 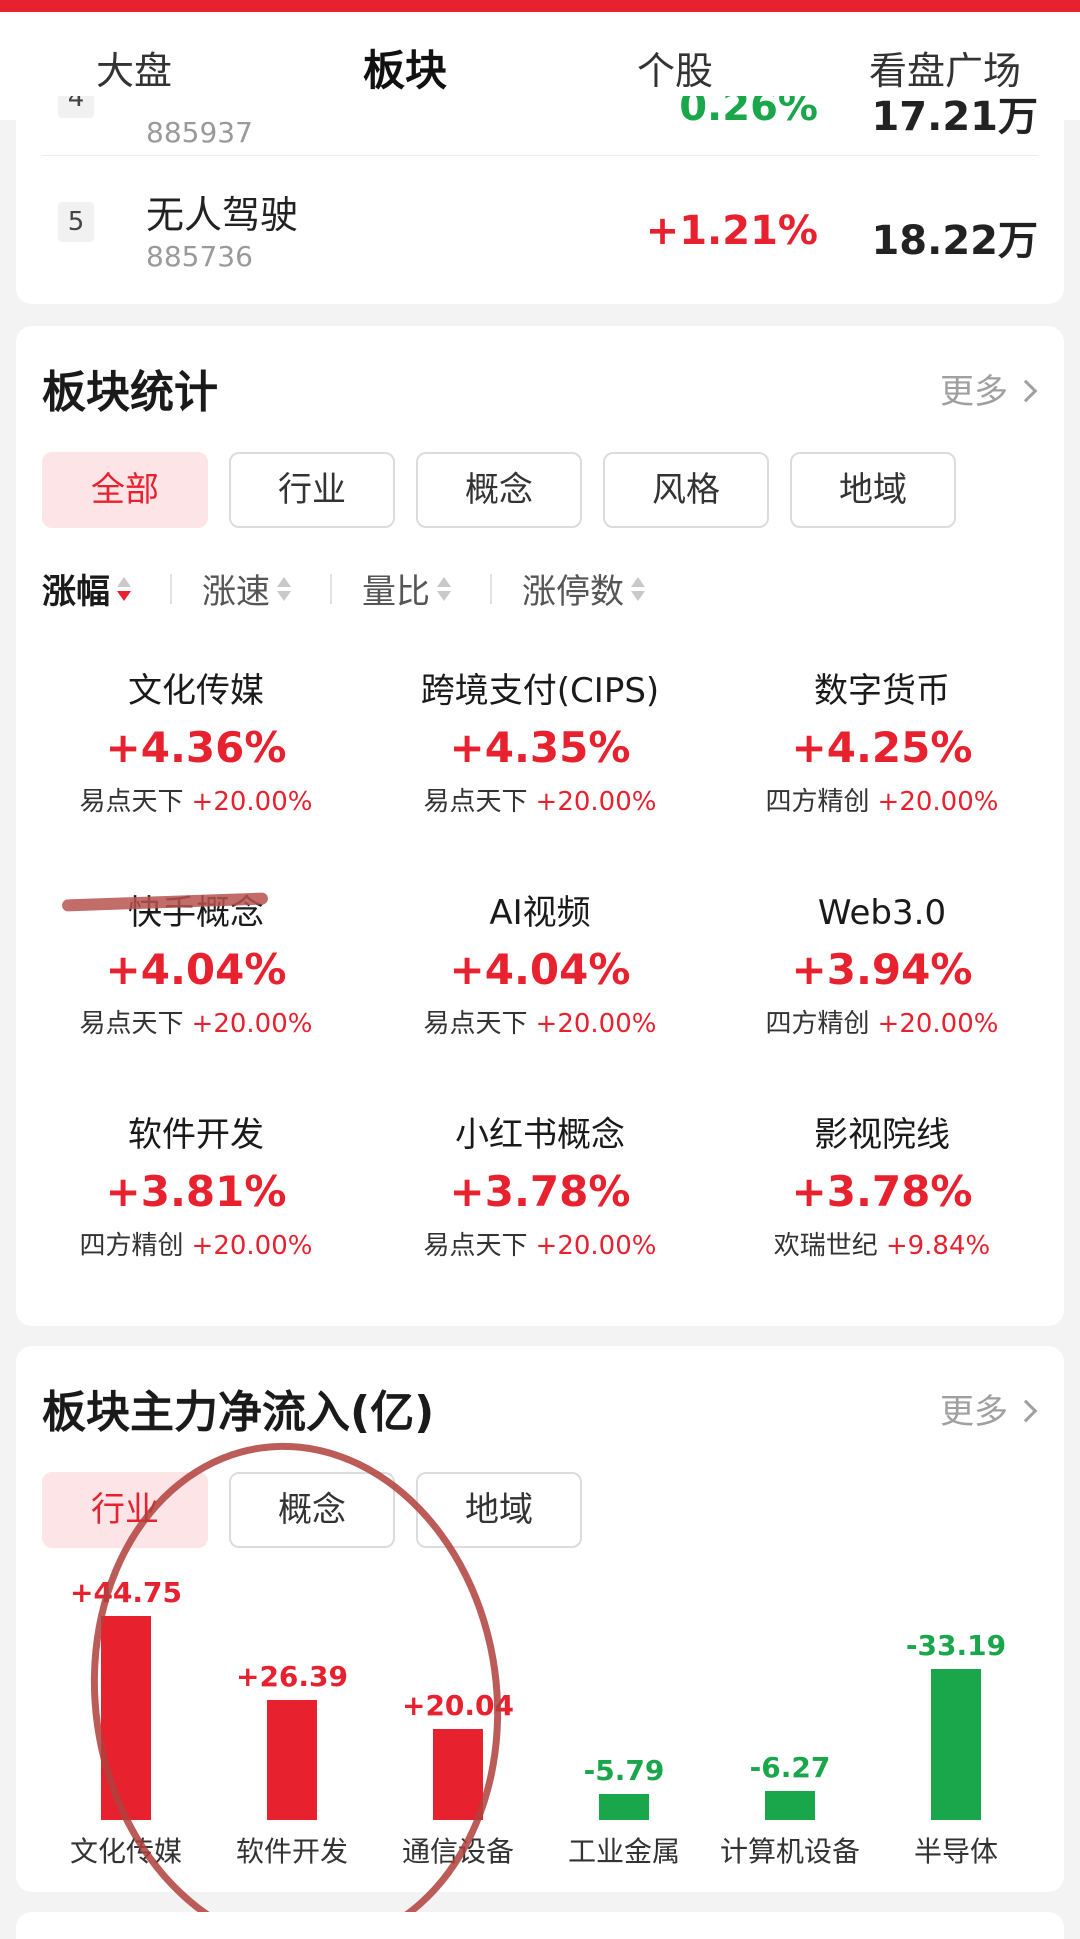 I want to click on ranking-row: 5 无人驾驶 885736 +1.21% 18.22万, so click(x=540, y=219).